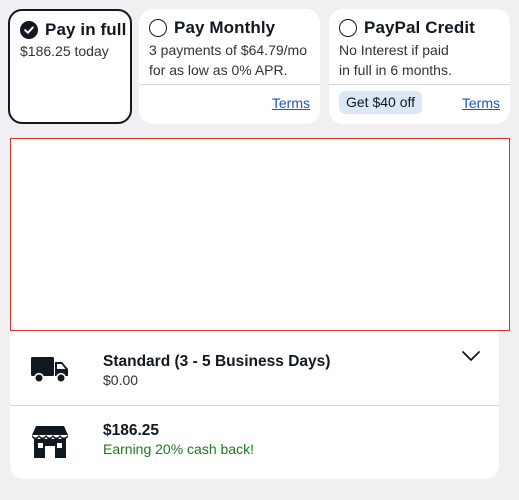  I want to click on standard-shipping-price: $0.00, so click(121, 380).